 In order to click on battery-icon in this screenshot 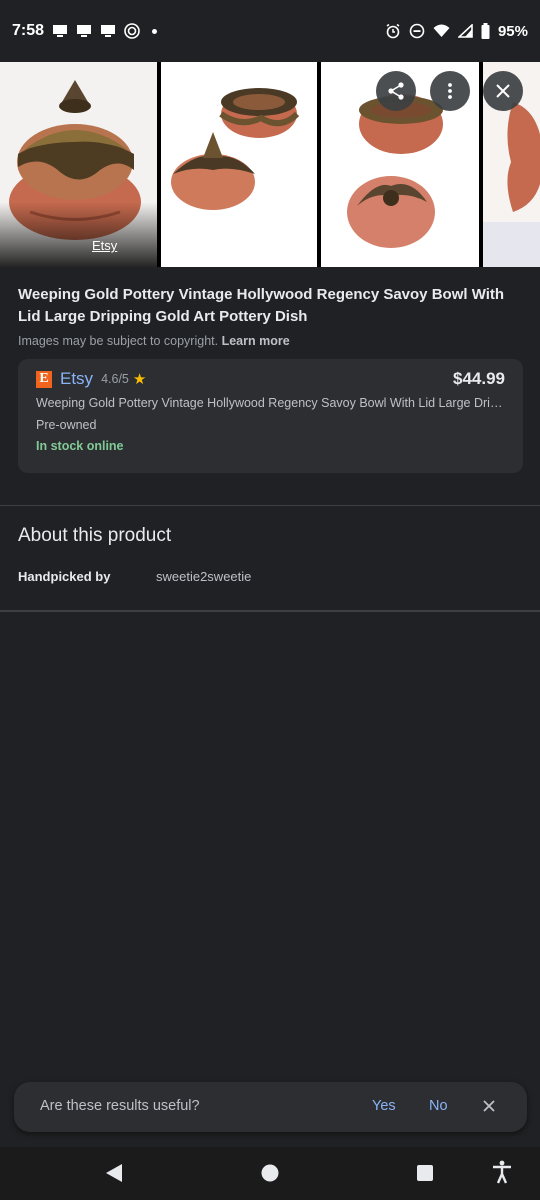, I will do `click(485, 31)`.